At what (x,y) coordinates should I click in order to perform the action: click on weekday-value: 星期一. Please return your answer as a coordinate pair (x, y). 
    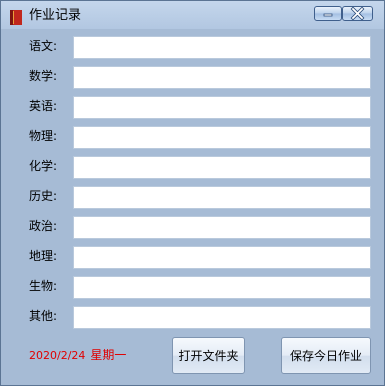
    Looking at the image, I should click on (108, 355).